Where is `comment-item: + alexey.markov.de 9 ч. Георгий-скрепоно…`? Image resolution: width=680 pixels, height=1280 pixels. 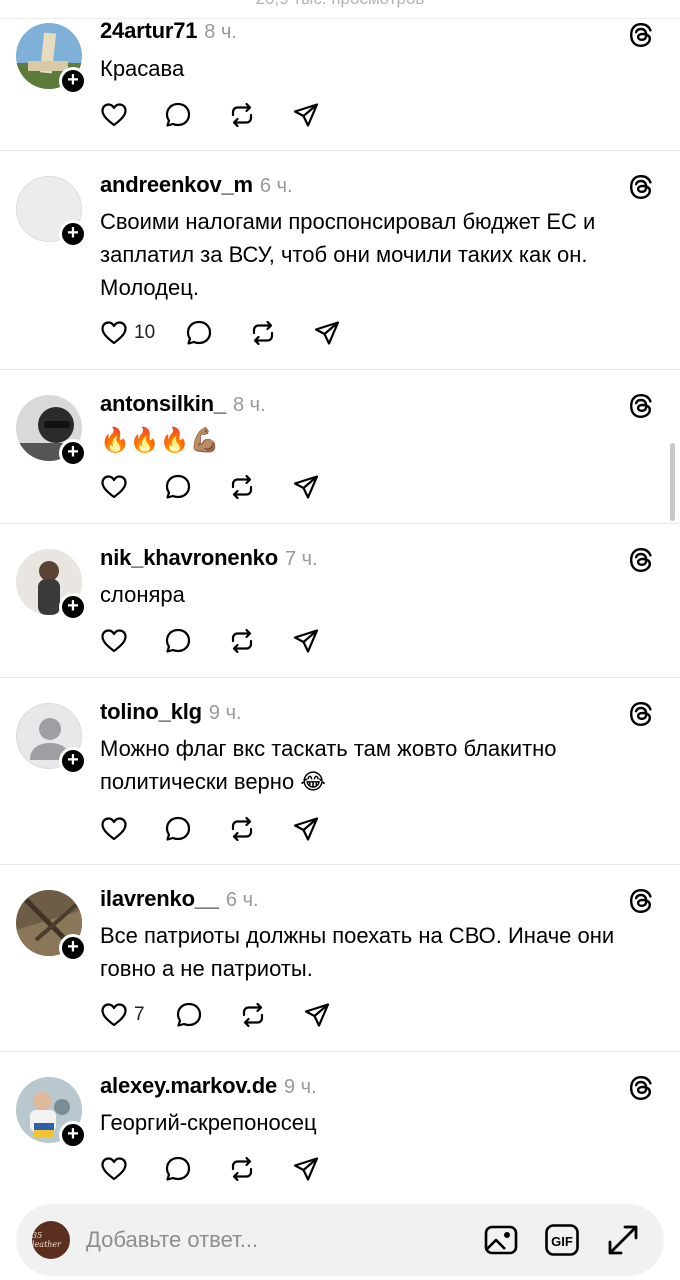 comment-item: + alexey.markov.de 9 ч. Георгий-скрепоно… is located at coordinates (340, 1128).